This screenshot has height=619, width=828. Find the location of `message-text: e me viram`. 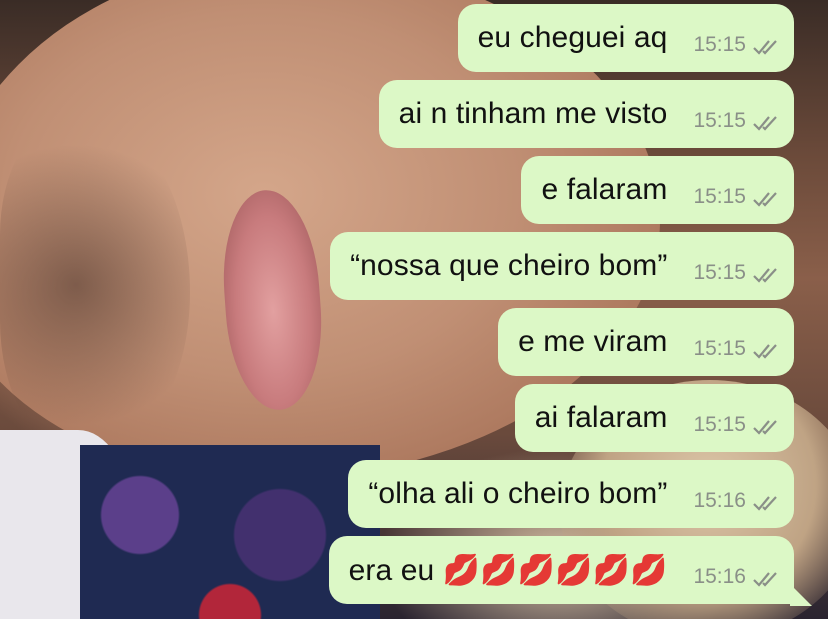

message-text: e me viram is located at coordinates (593, 341).